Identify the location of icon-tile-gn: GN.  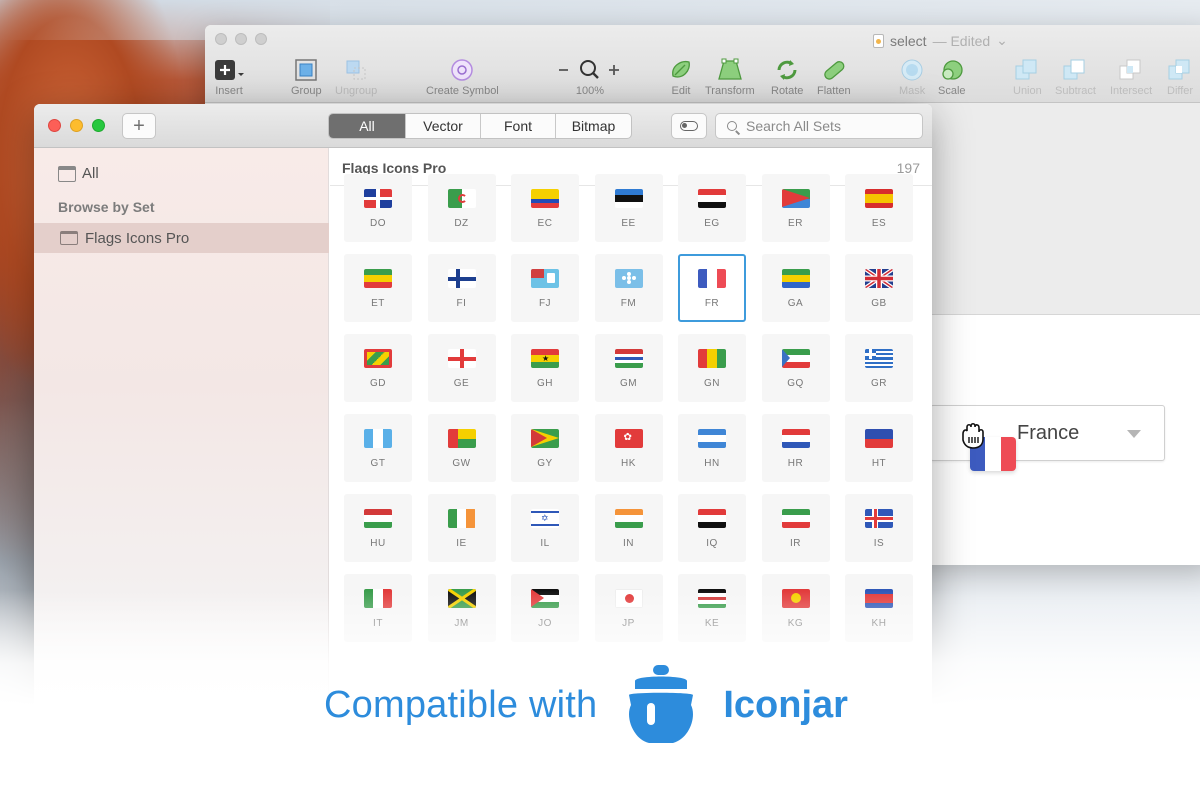
(712, 368).